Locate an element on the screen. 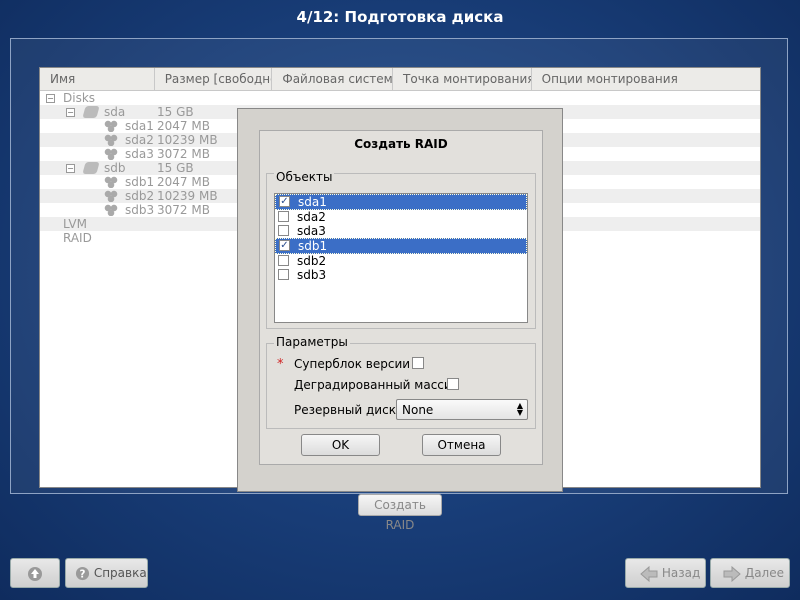 Image resolution: width=800 pixels, height=600 pixels. list-item-sdb2: sdb2 is located at coordinates (401, 261).